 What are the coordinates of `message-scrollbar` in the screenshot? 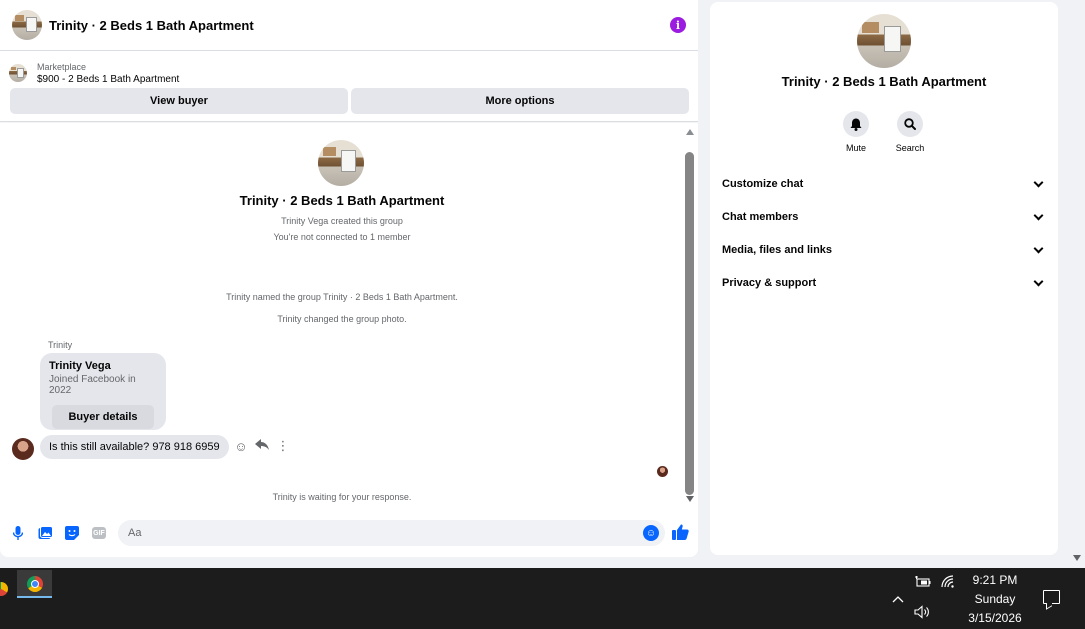 It's located at (690, 316).